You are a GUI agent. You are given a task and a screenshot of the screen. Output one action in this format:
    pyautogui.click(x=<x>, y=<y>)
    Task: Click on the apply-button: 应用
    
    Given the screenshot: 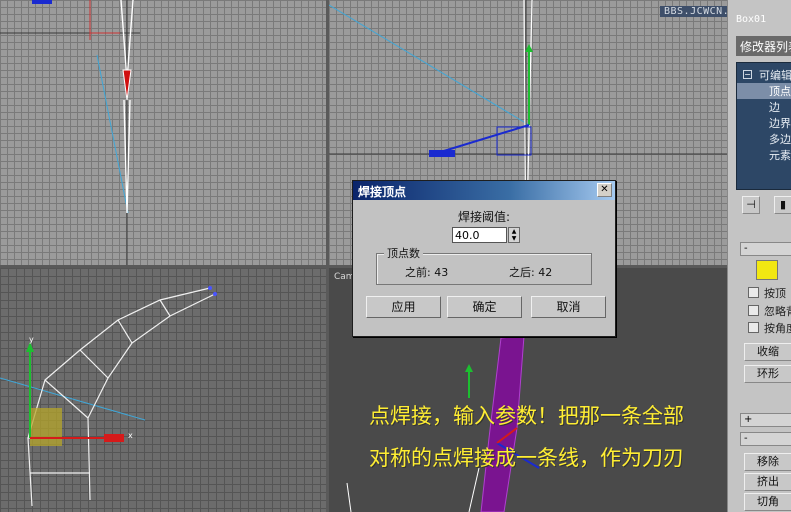 What is the action you would take?
    pyautogui.click(x=403, y=307)
    